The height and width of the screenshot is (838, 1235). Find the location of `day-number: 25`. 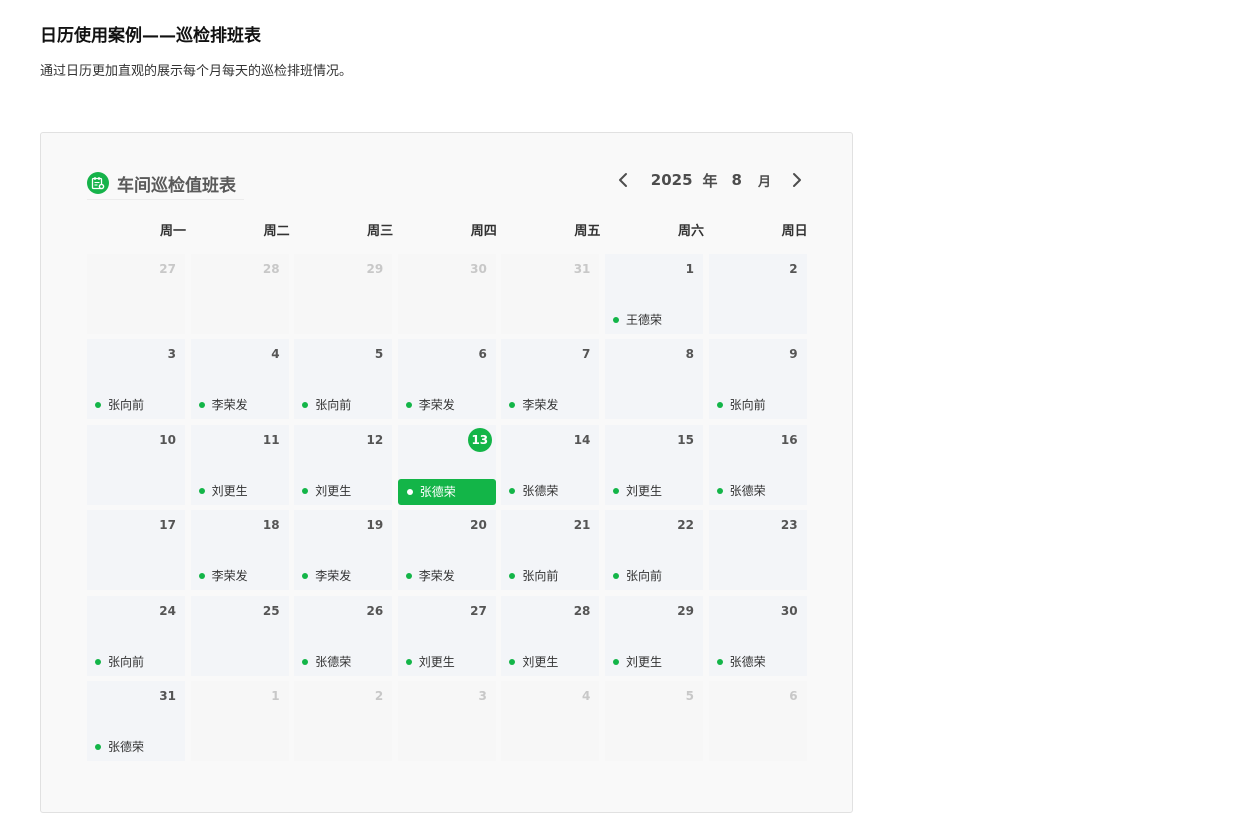

day-number: 25 is located at coordinates (271, 610).